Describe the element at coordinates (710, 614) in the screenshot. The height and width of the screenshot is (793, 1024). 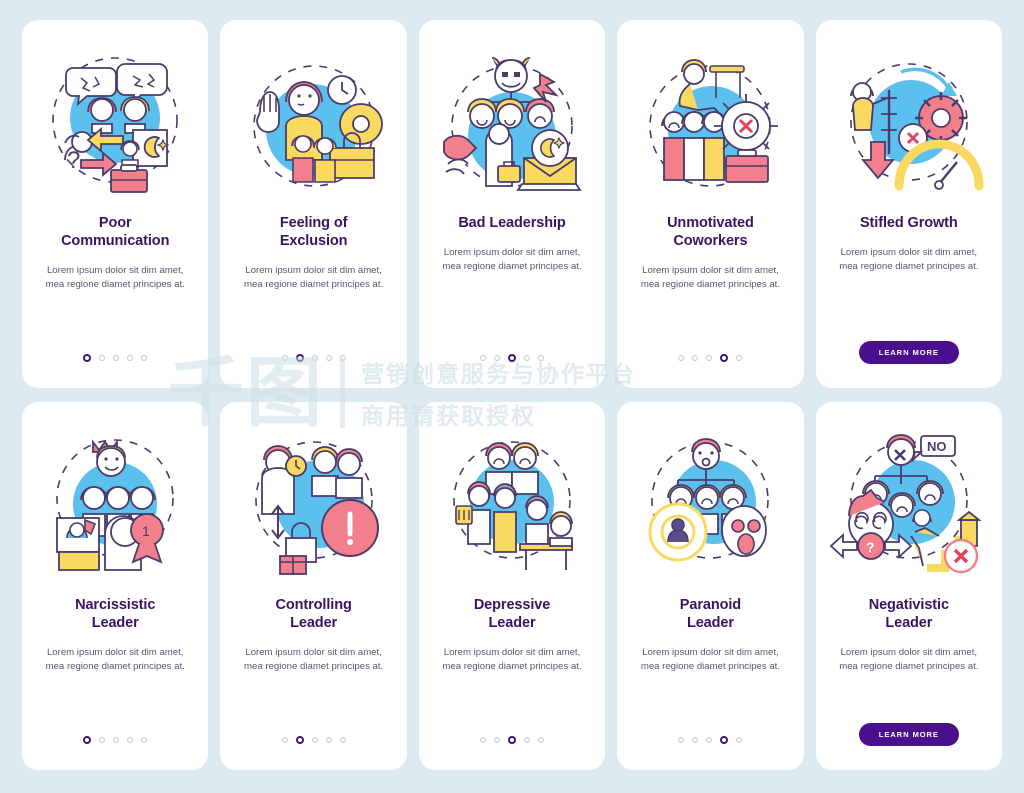
I see `card-title: Paranoid Leader` at that location.